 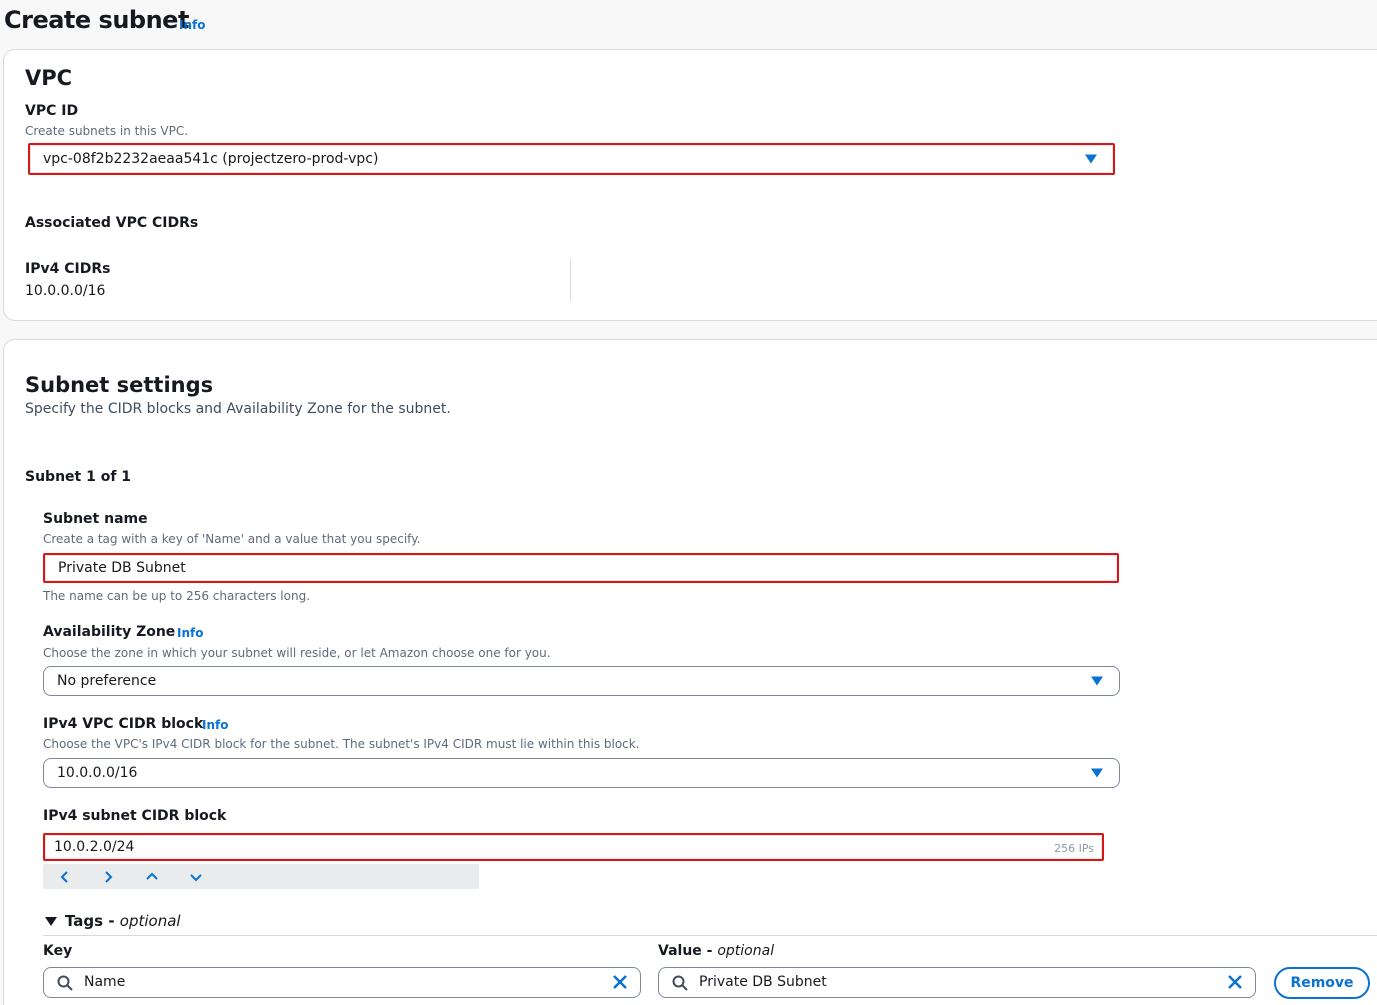 What do you see at coordinates (570, 280) in the screenshot?
I see `column-divider` at bounding box center [570, 280].